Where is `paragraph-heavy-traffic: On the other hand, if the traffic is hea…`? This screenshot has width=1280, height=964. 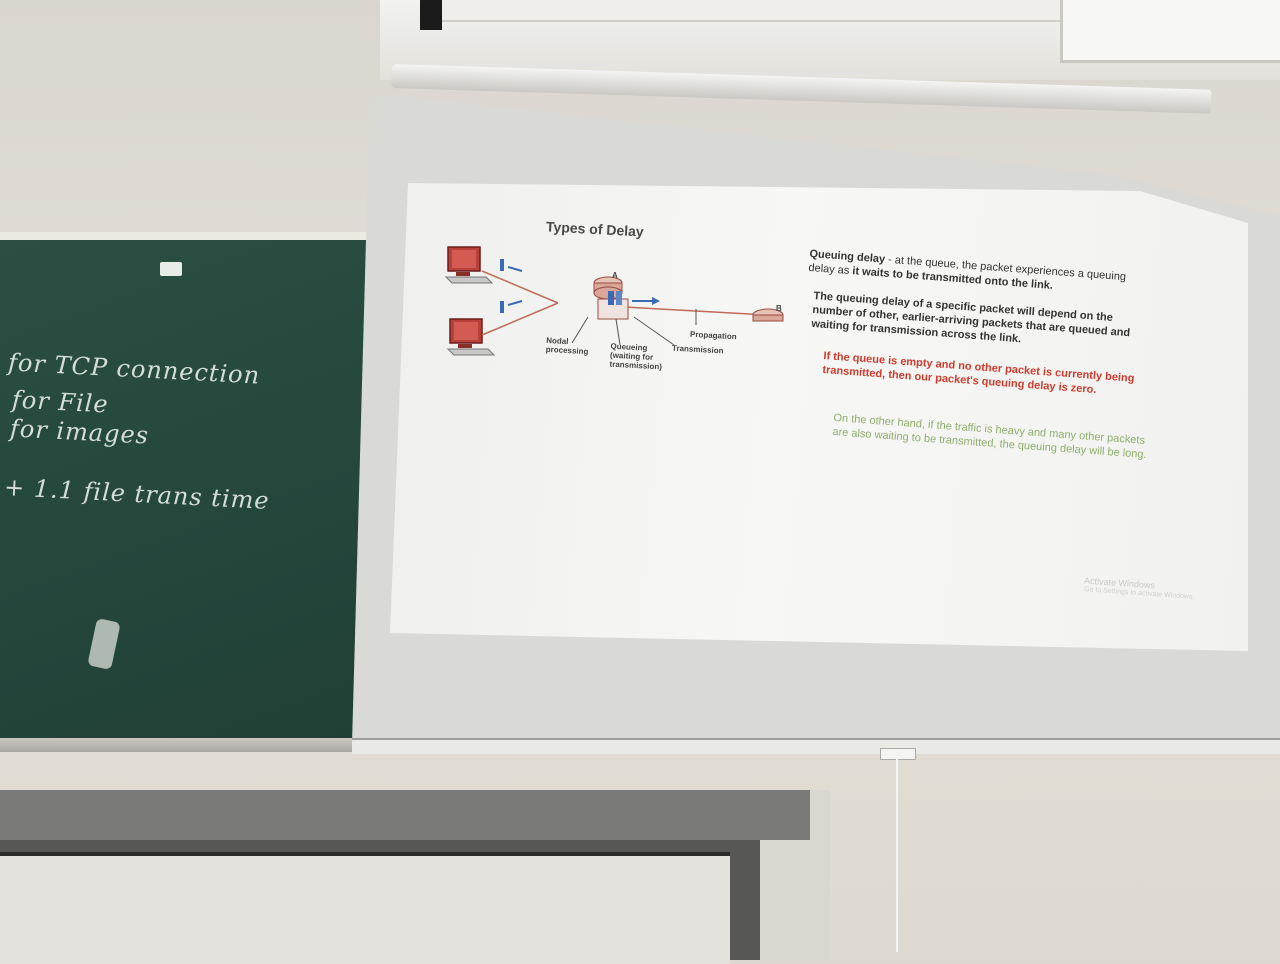 paragraph-heavy-traffic: On the other hand, if the traffic is hea… is located at coordinates (989, 436).